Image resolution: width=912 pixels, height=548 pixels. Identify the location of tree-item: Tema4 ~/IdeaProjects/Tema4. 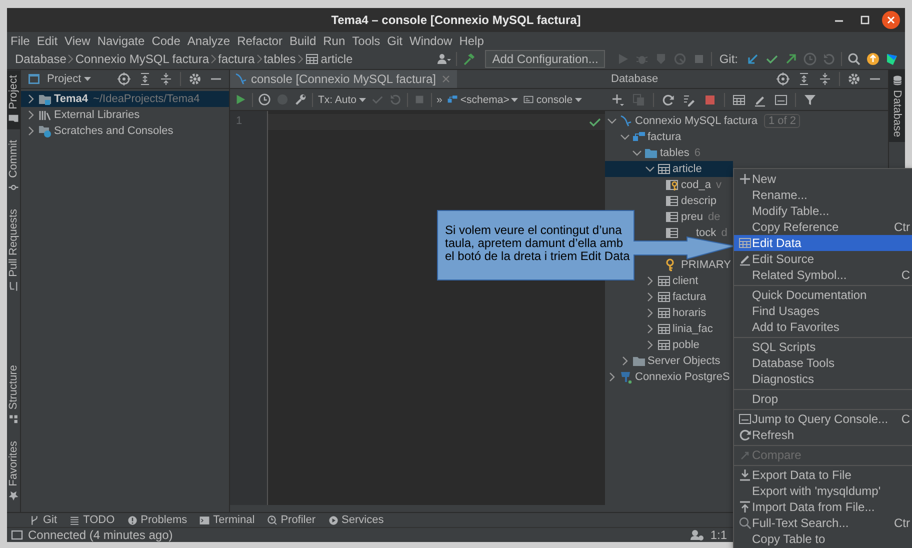
(125, 99).